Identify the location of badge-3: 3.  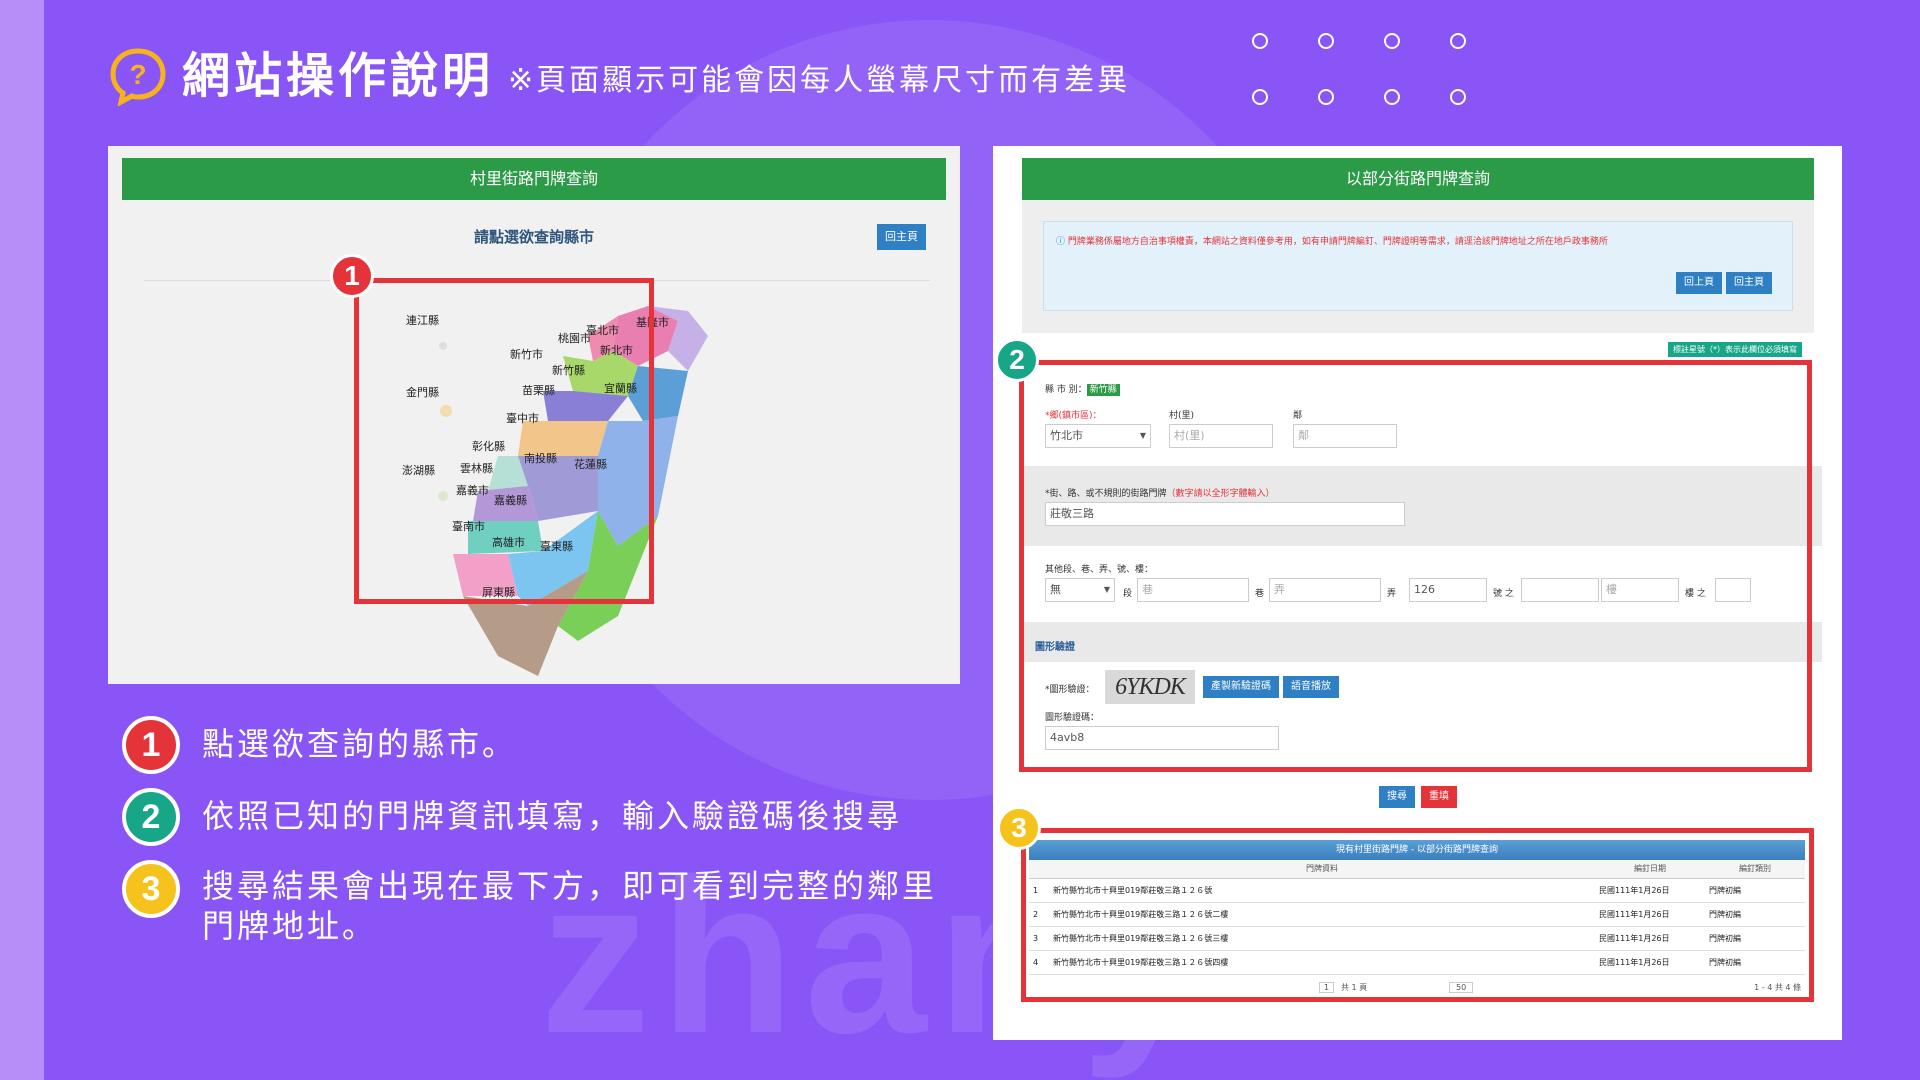
(1019, 828).